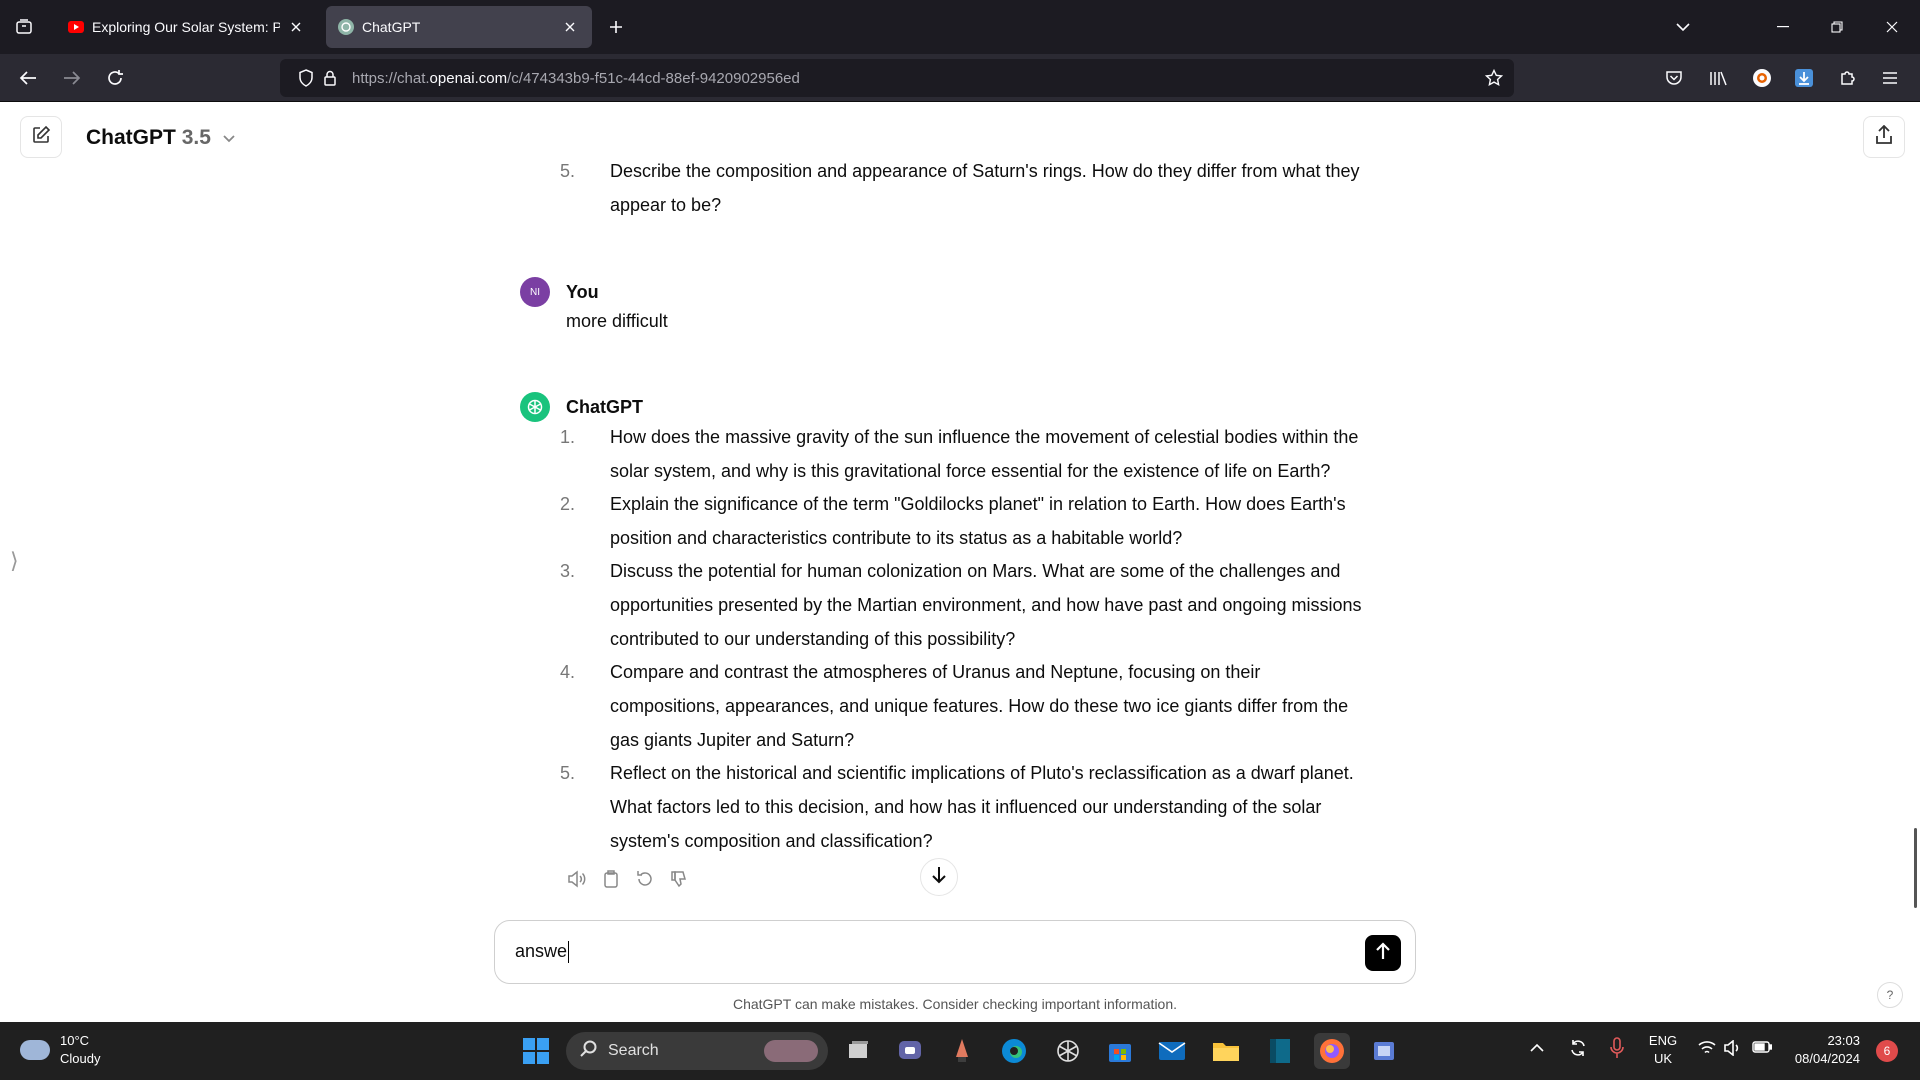  I want to click on downloads-icon, so click(1804, 78).